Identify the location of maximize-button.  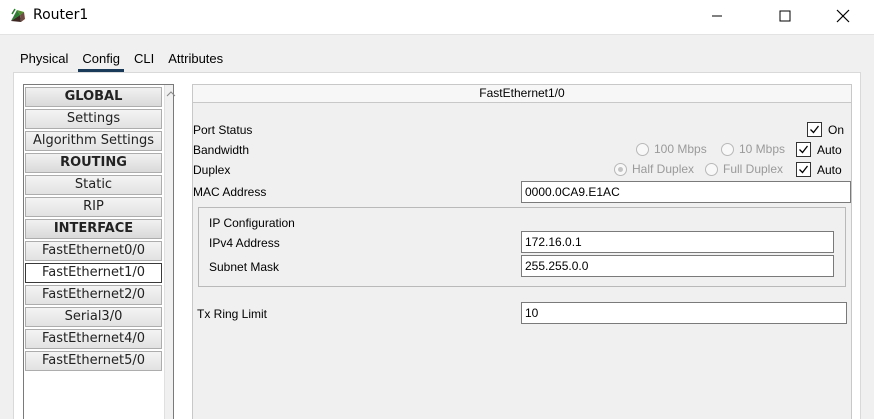
(785, 16).